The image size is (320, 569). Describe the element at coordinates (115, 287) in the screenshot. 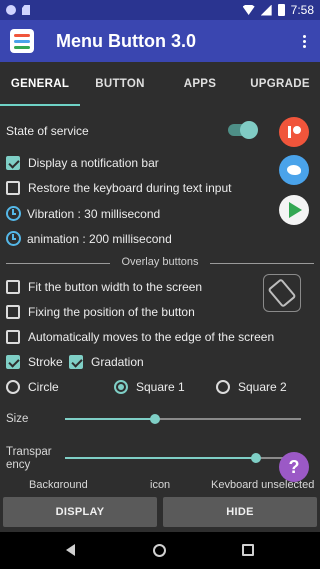

I see `fit-width-label: Fit the button width to the screen` at that location.